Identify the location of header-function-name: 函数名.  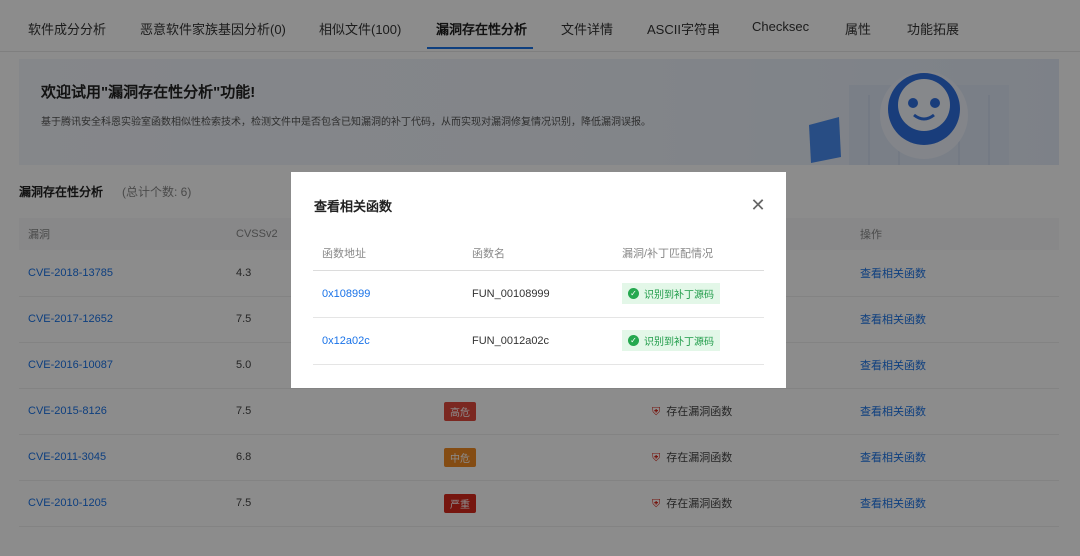
(538, 253).